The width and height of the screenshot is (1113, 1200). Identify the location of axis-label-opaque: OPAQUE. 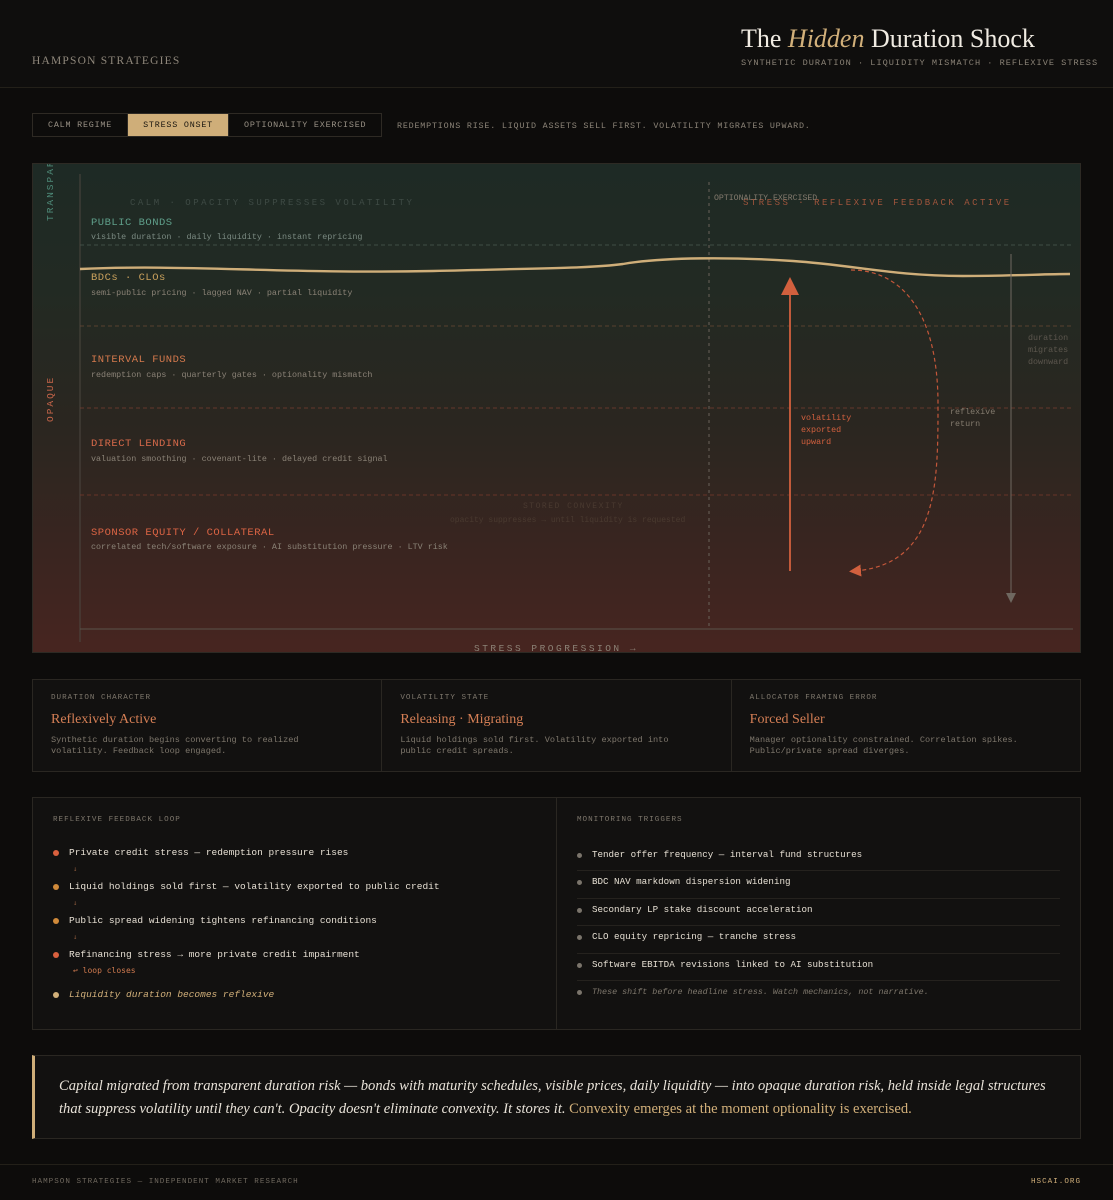
(50, 399).